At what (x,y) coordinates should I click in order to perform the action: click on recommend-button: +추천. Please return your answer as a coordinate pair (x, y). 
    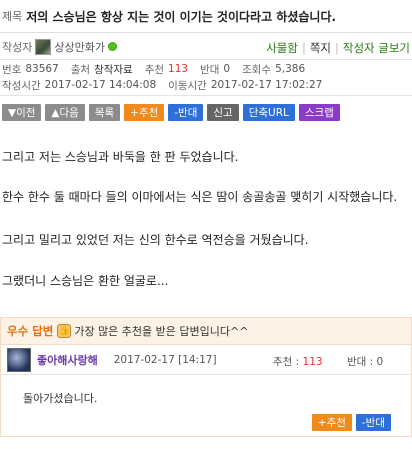
    Looking at the image, I should click on (144, 112).